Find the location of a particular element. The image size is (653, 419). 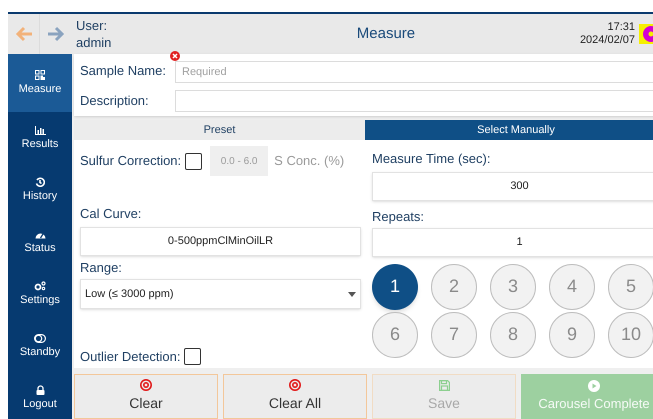

user-label: User: is located at coordinates (92, 25).